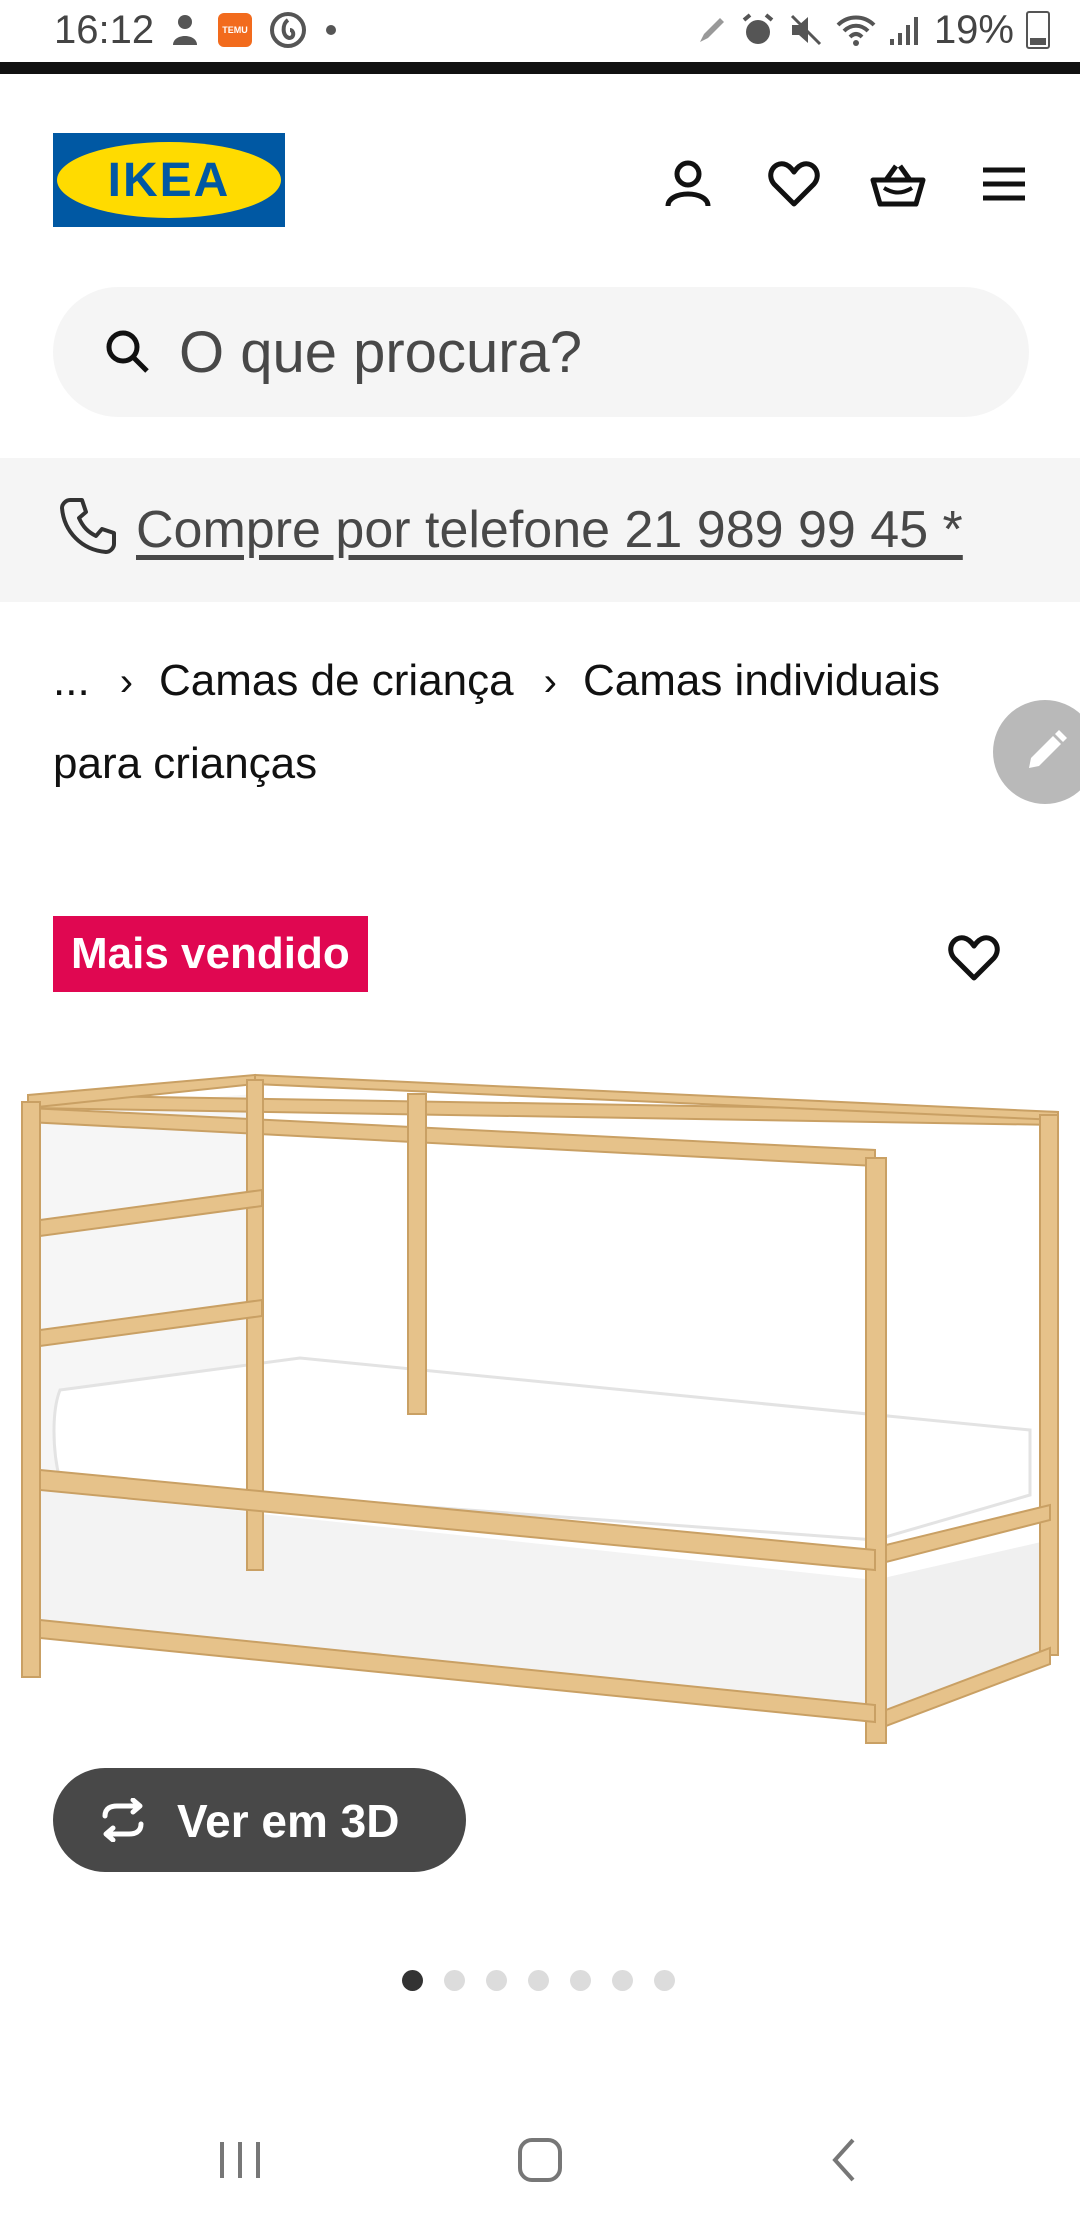 The width and height of the screenshot is (1080, 2220). I want to click on menu-icon, so click(1004, 184).